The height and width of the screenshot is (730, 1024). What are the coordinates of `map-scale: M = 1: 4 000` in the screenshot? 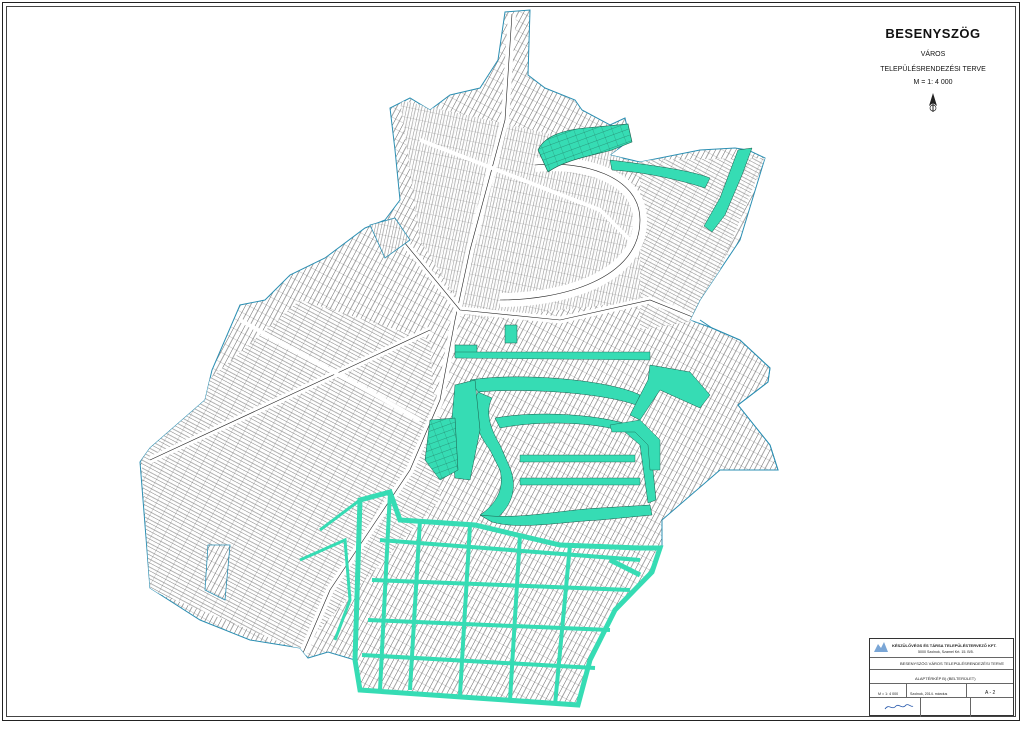 It's located at (933, 82).